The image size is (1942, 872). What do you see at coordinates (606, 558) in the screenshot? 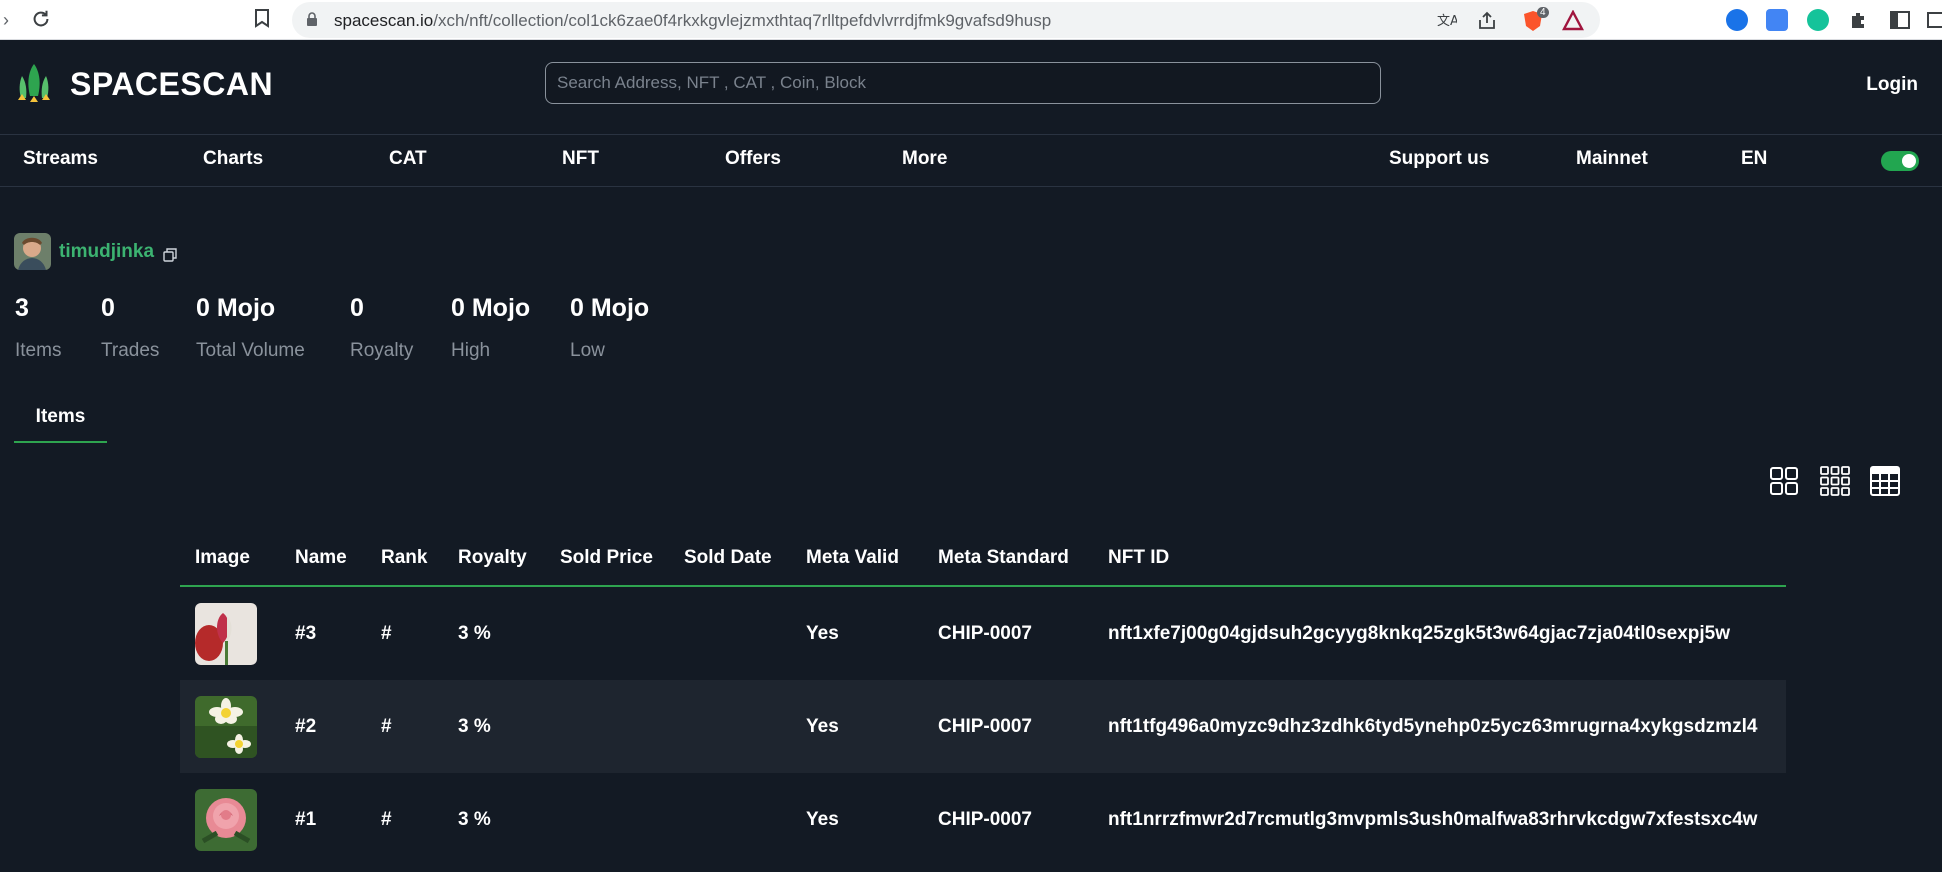
I see `col-sold-price: Sold Price` at bounding box center [606, 558].